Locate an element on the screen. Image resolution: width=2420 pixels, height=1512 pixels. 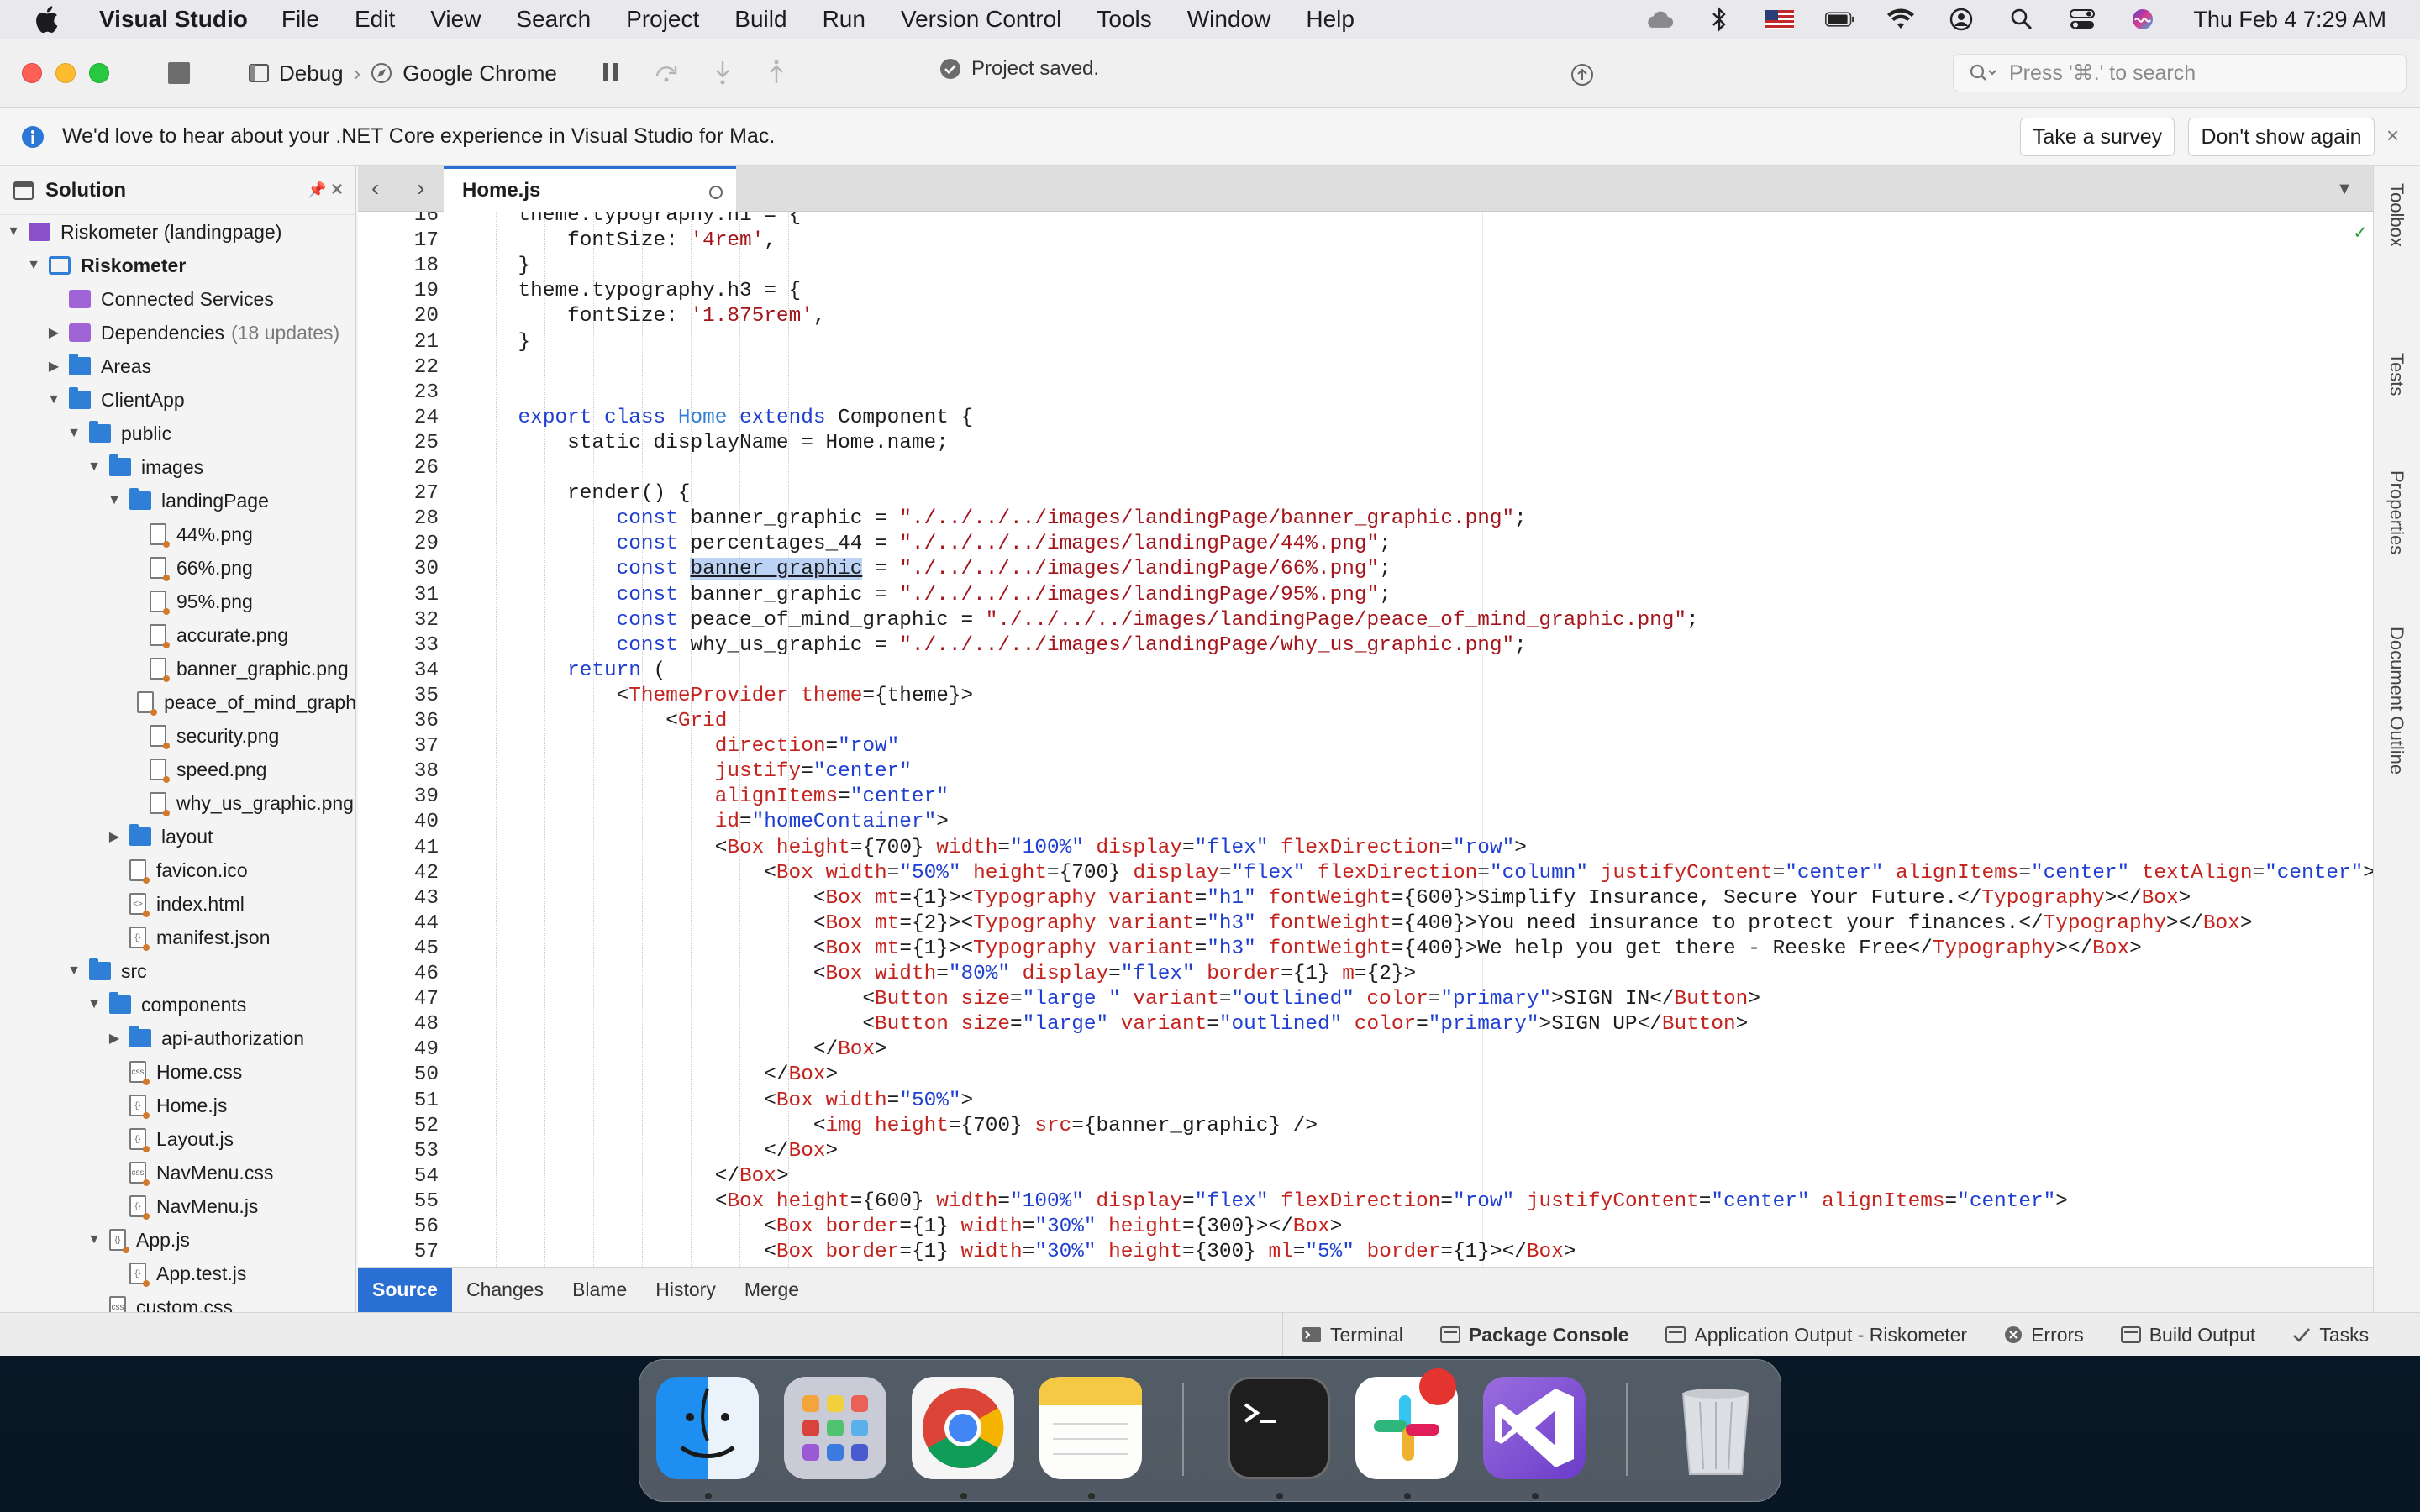
sidebar-item-api-authorization: ▶ api-authorization is located at coordinates (177, 1038).